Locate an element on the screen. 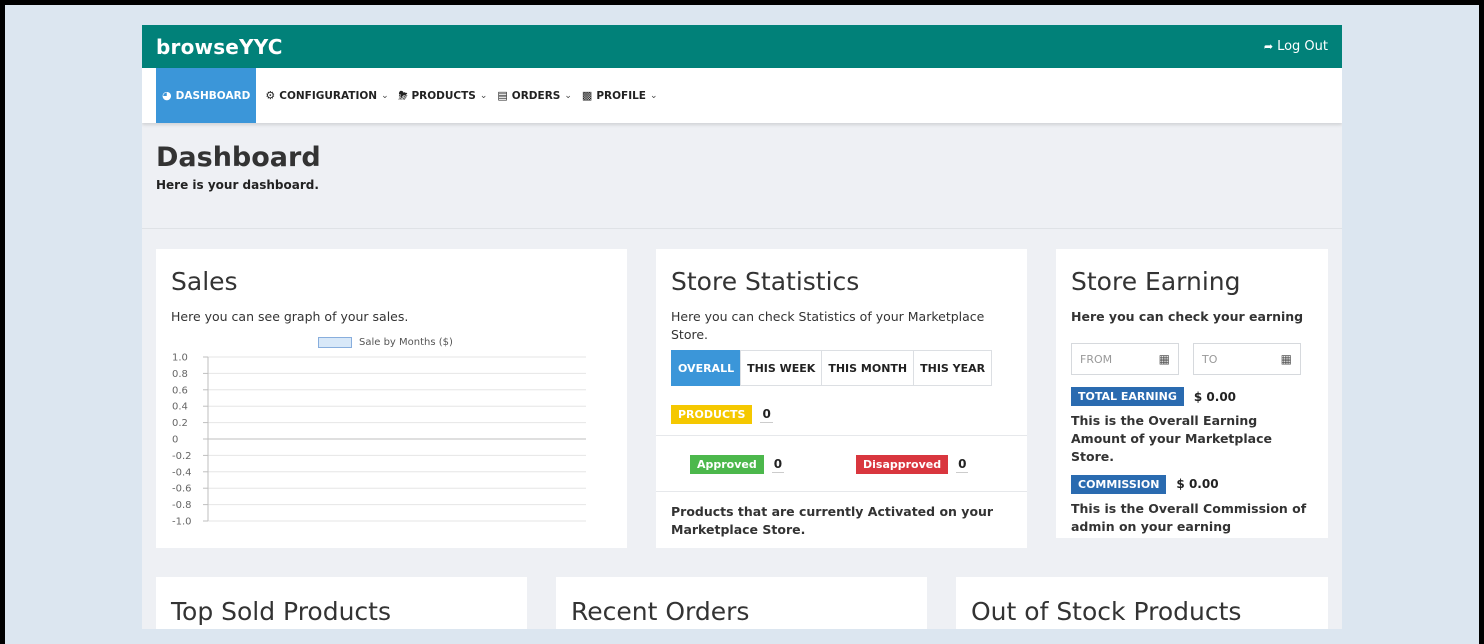 The width and height of the screenshot is (1484, 644). out-of-stock-card: Out of Stock Products is located at coordinates (1142, 603).